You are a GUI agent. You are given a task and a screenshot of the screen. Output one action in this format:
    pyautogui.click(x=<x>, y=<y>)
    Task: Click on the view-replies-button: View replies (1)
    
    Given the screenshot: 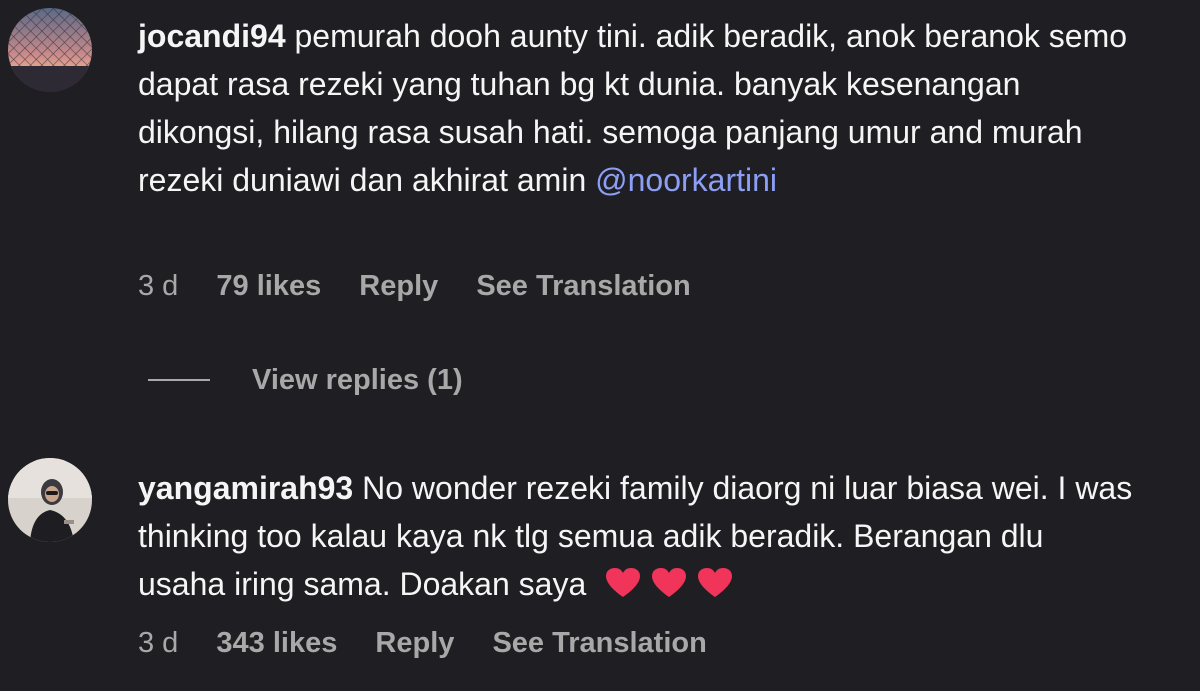 What is the action you would take?
    pyautogui.click(x=305, y=380)
    